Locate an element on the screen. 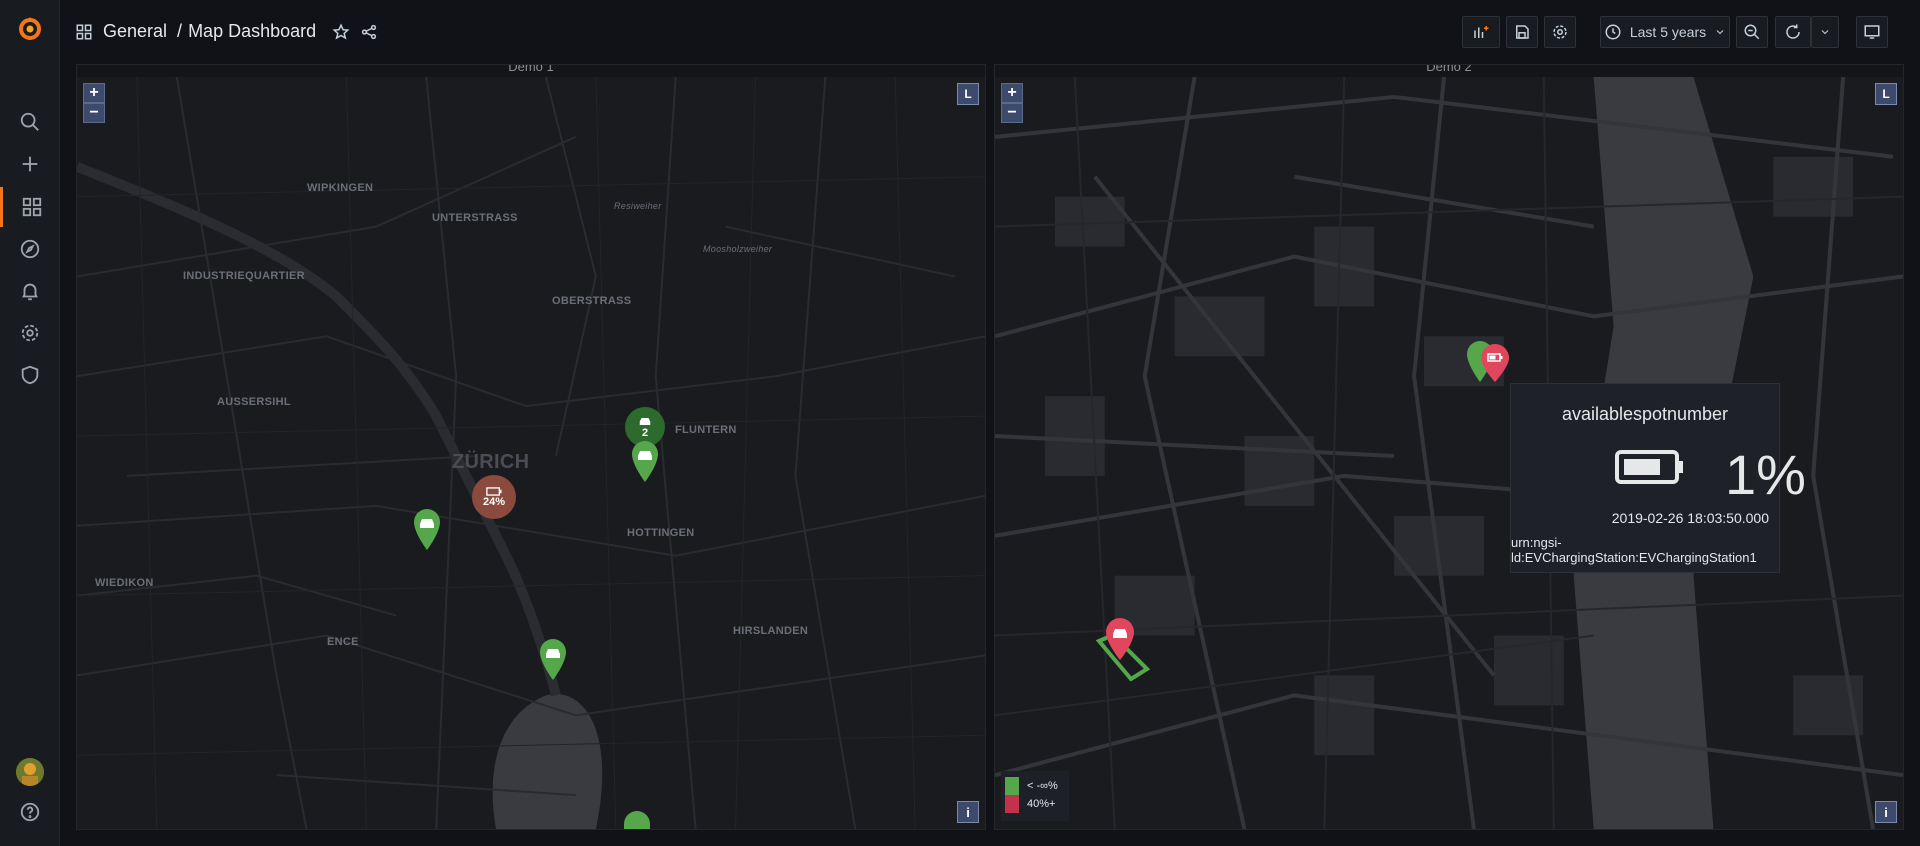  save-icon is located at coordinates (1522, 32).